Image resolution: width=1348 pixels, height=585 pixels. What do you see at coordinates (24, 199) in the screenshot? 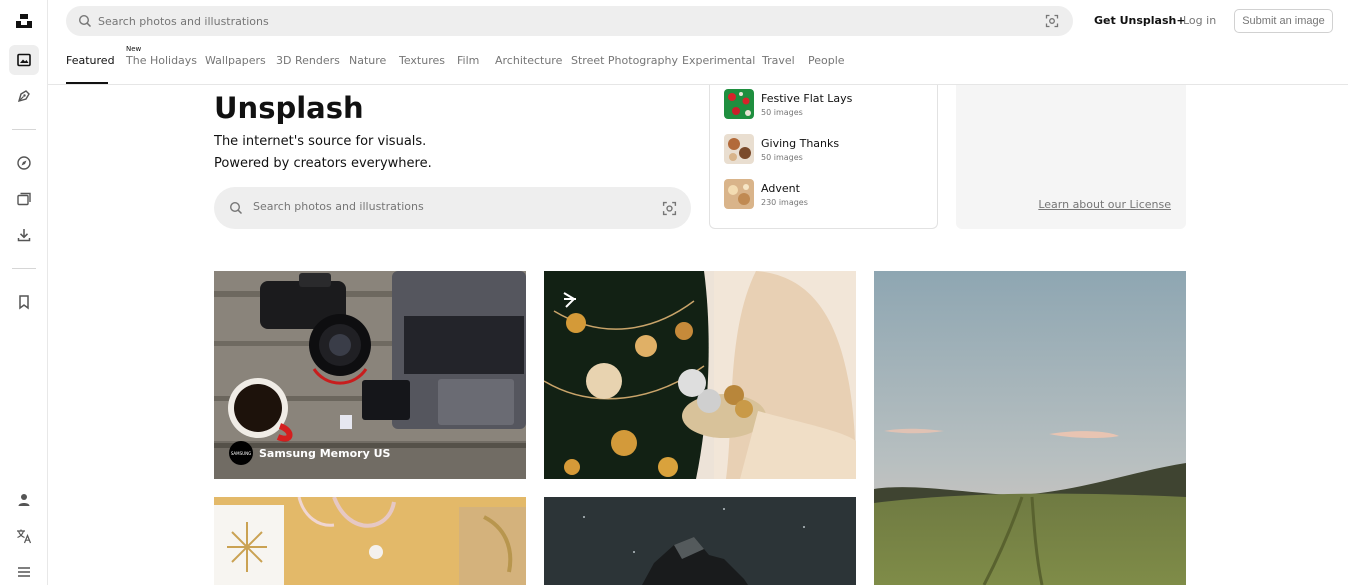
I see `collections-icon` at bounding box center [24, 199].